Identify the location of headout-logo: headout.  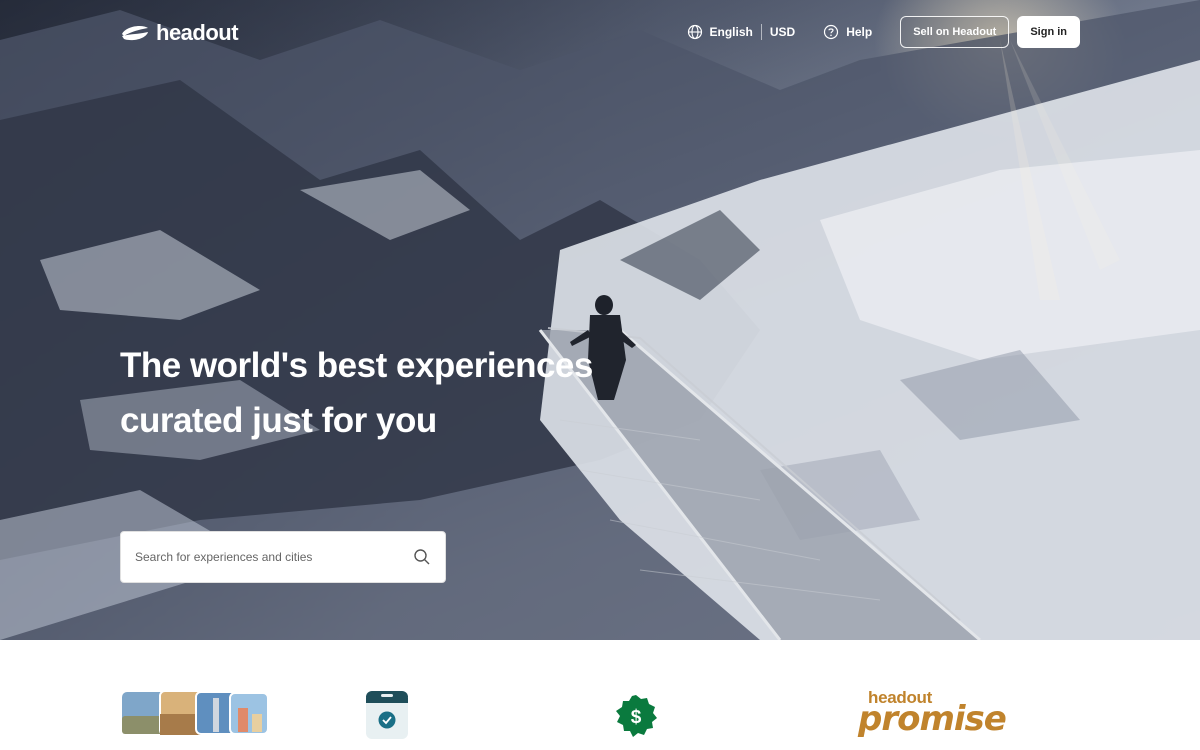
(179, 33).